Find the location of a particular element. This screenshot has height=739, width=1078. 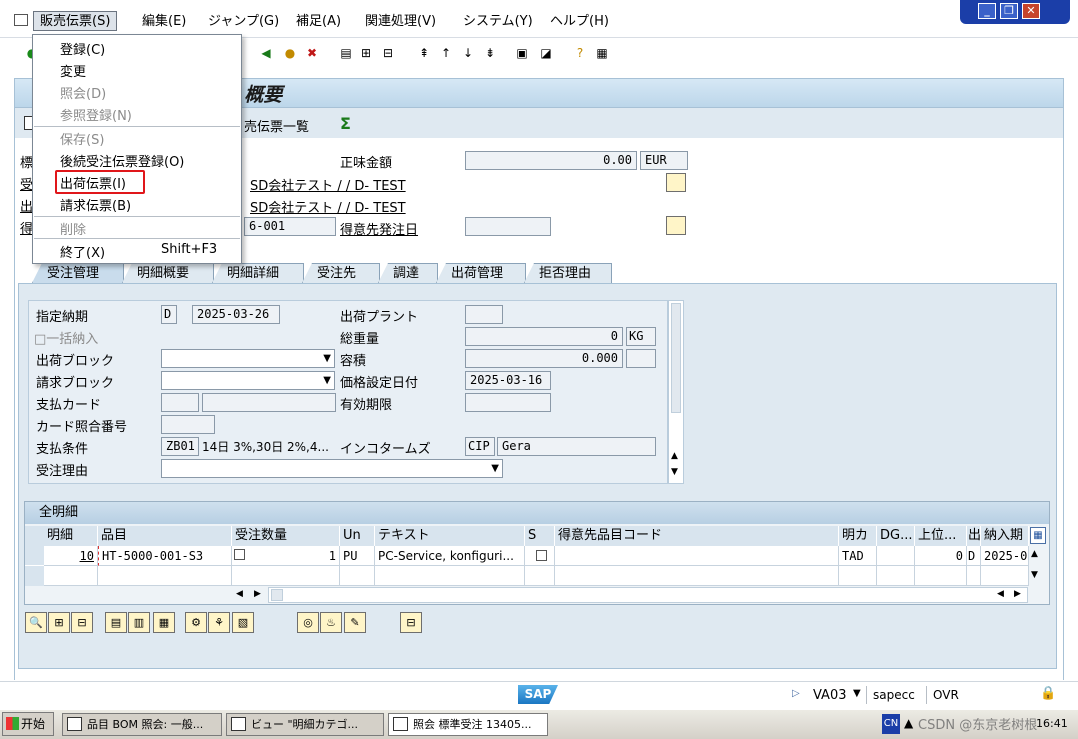

menu-environment: 関連処理(V) is located at coordinates (400, 22).